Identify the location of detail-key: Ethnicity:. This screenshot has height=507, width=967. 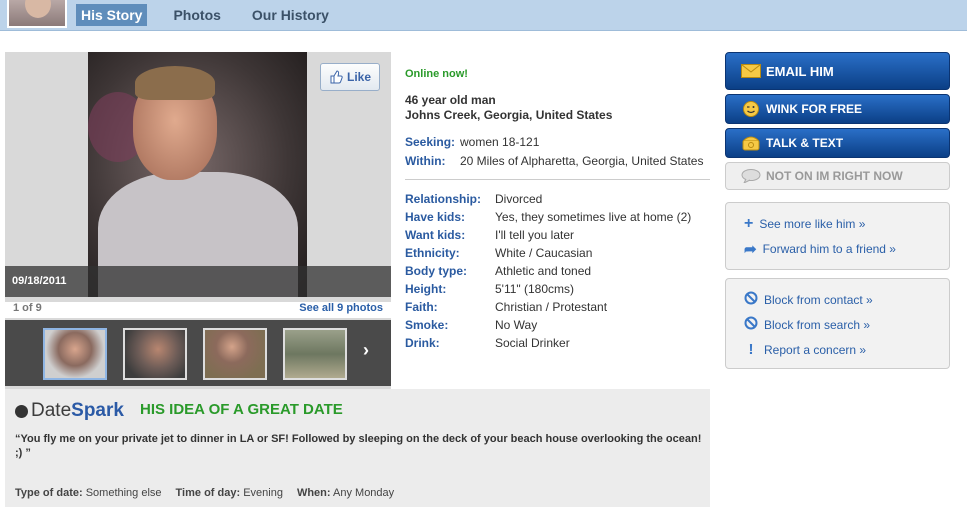
(432, 253).